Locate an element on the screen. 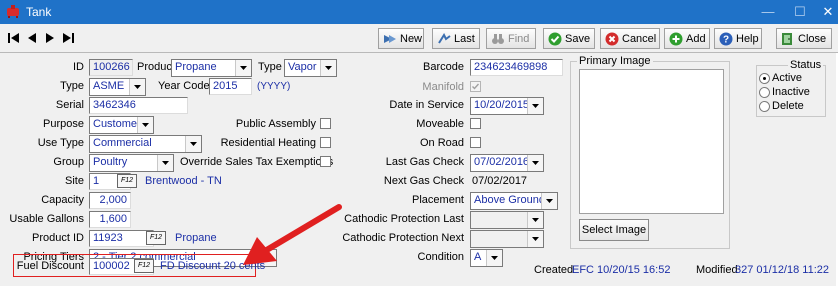 The width and height of the screenshot is (838, 286). status-active-radio is located at coordinates (764, 78).